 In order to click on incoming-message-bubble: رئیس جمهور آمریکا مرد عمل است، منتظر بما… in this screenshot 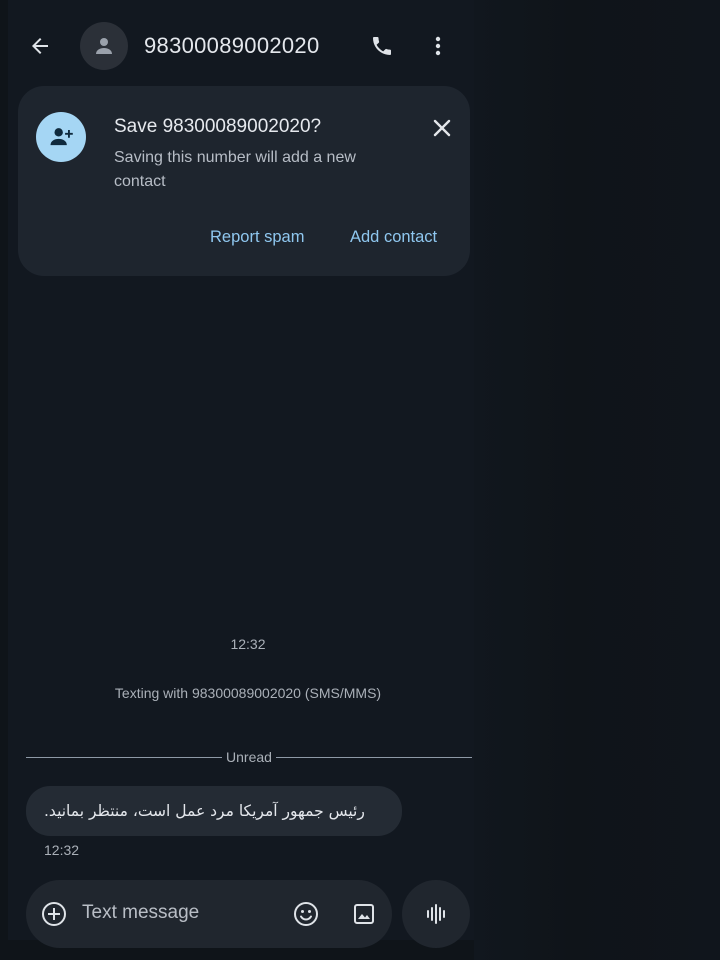, I will do `click(214, 811)`.